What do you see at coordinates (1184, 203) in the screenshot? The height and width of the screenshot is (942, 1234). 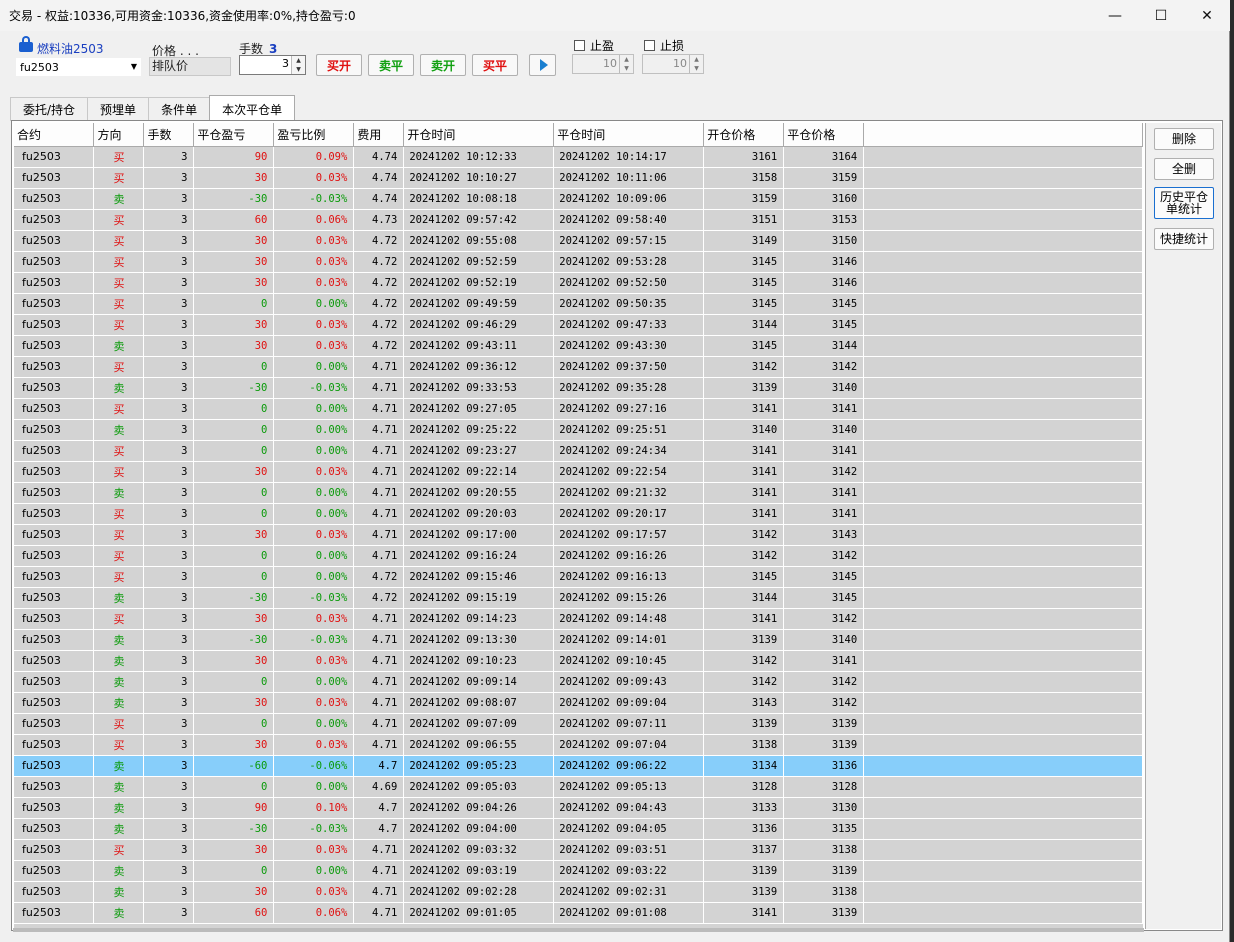 I see `history-stats-button: 历史平仓单统计` at bounding box center [1184, 203].